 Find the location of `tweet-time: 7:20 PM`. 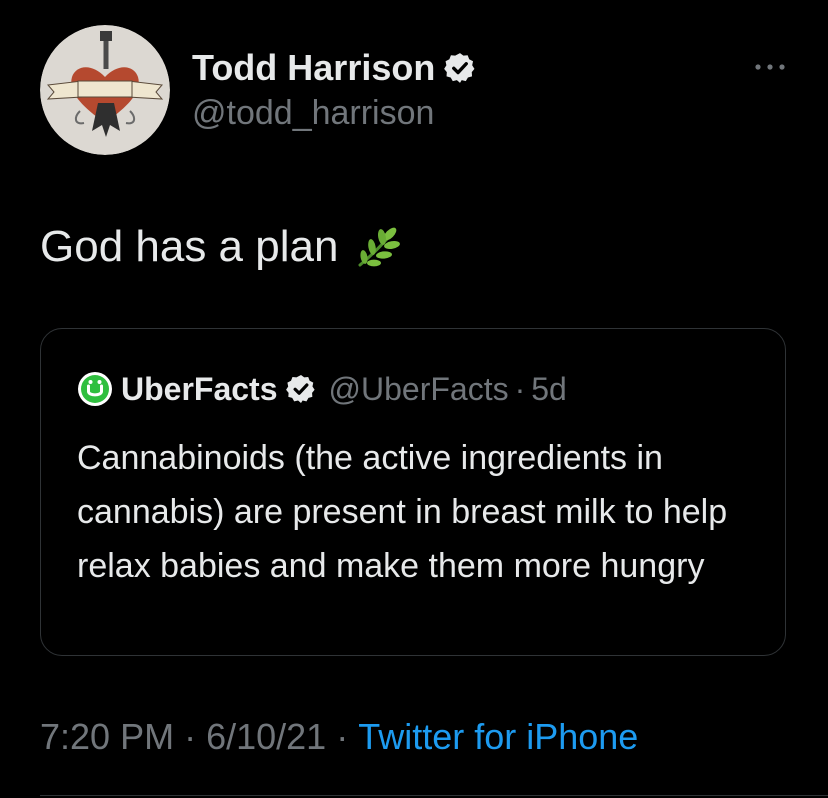

tweet-time: 7:20 PM is located at coordinates (107, 737).